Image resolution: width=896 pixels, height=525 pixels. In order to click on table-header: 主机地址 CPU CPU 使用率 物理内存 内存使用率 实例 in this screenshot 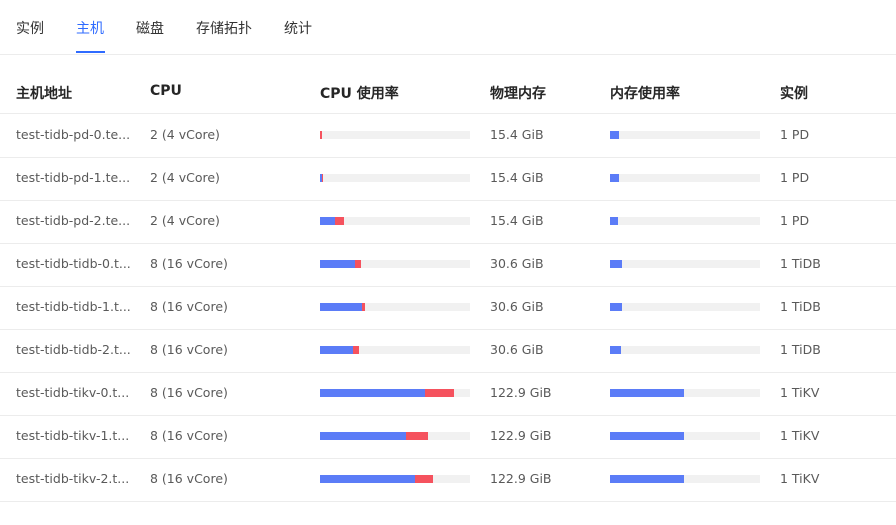, I will do `click(448, 92)`.